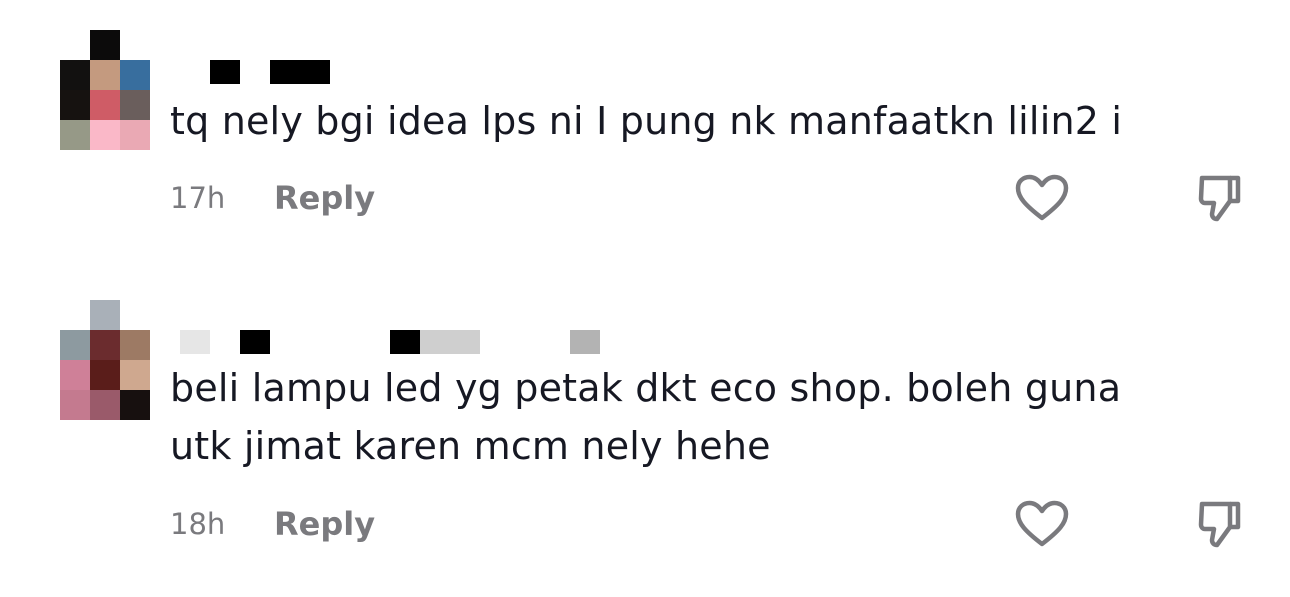 Image resolution: width=1290 pixels, height=597 pixels. Describe the element at coordinates (272, 198) in the screenshot. I see `comment-meta: 17h Reply` at that location.